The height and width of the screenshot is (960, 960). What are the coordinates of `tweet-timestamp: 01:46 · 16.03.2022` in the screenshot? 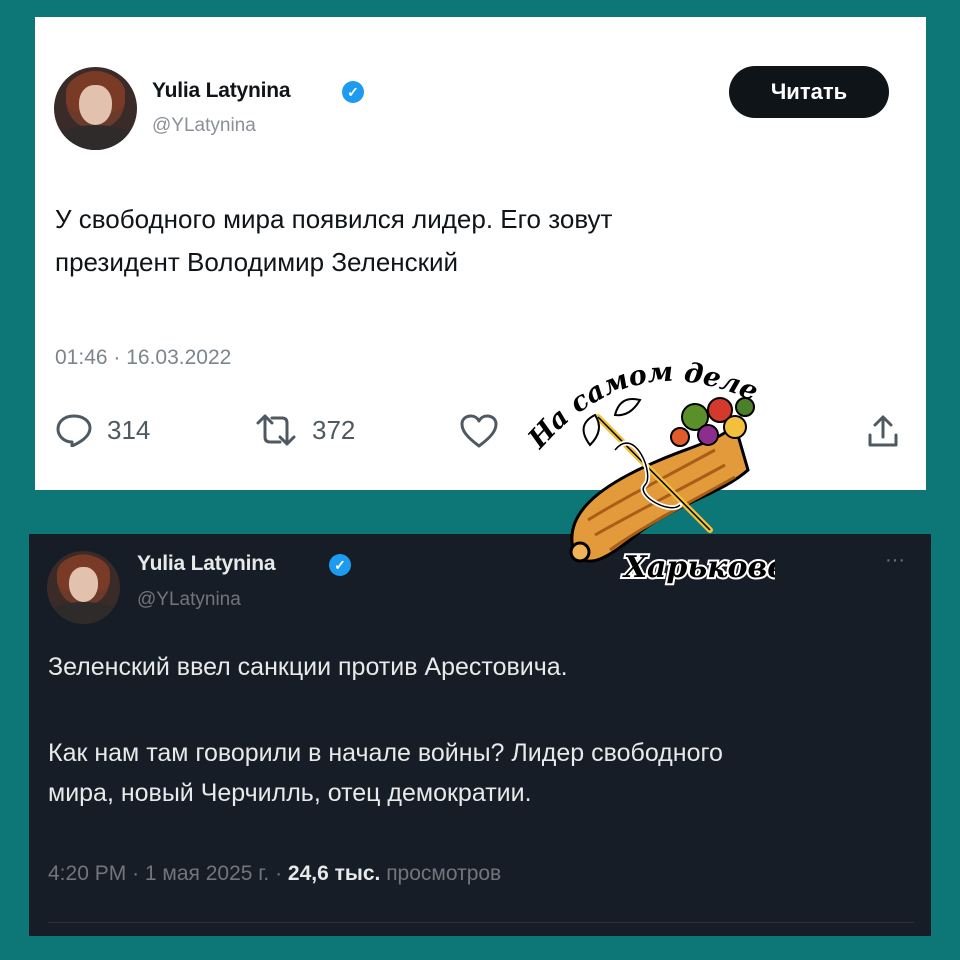 It's located at (143, 358).